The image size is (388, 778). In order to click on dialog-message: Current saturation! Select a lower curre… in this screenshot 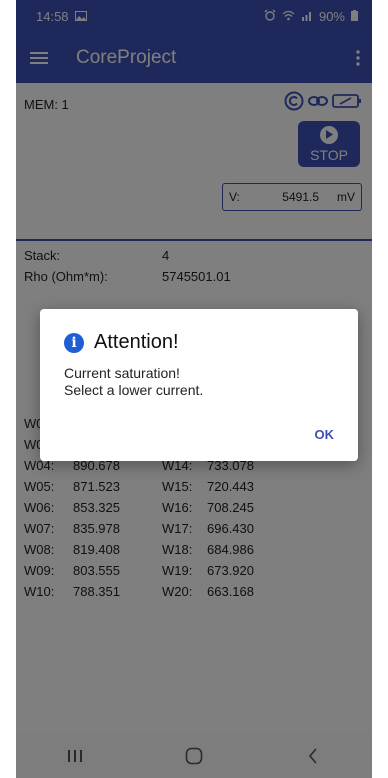, I will do `click(133, 382)`.